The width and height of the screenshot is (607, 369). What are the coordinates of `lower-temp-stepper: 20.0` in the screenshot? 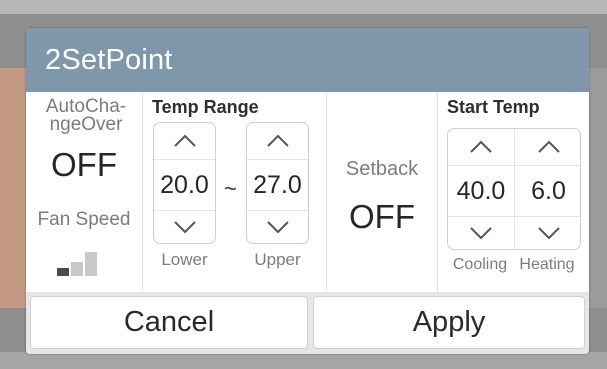 It's located at (184, 183).